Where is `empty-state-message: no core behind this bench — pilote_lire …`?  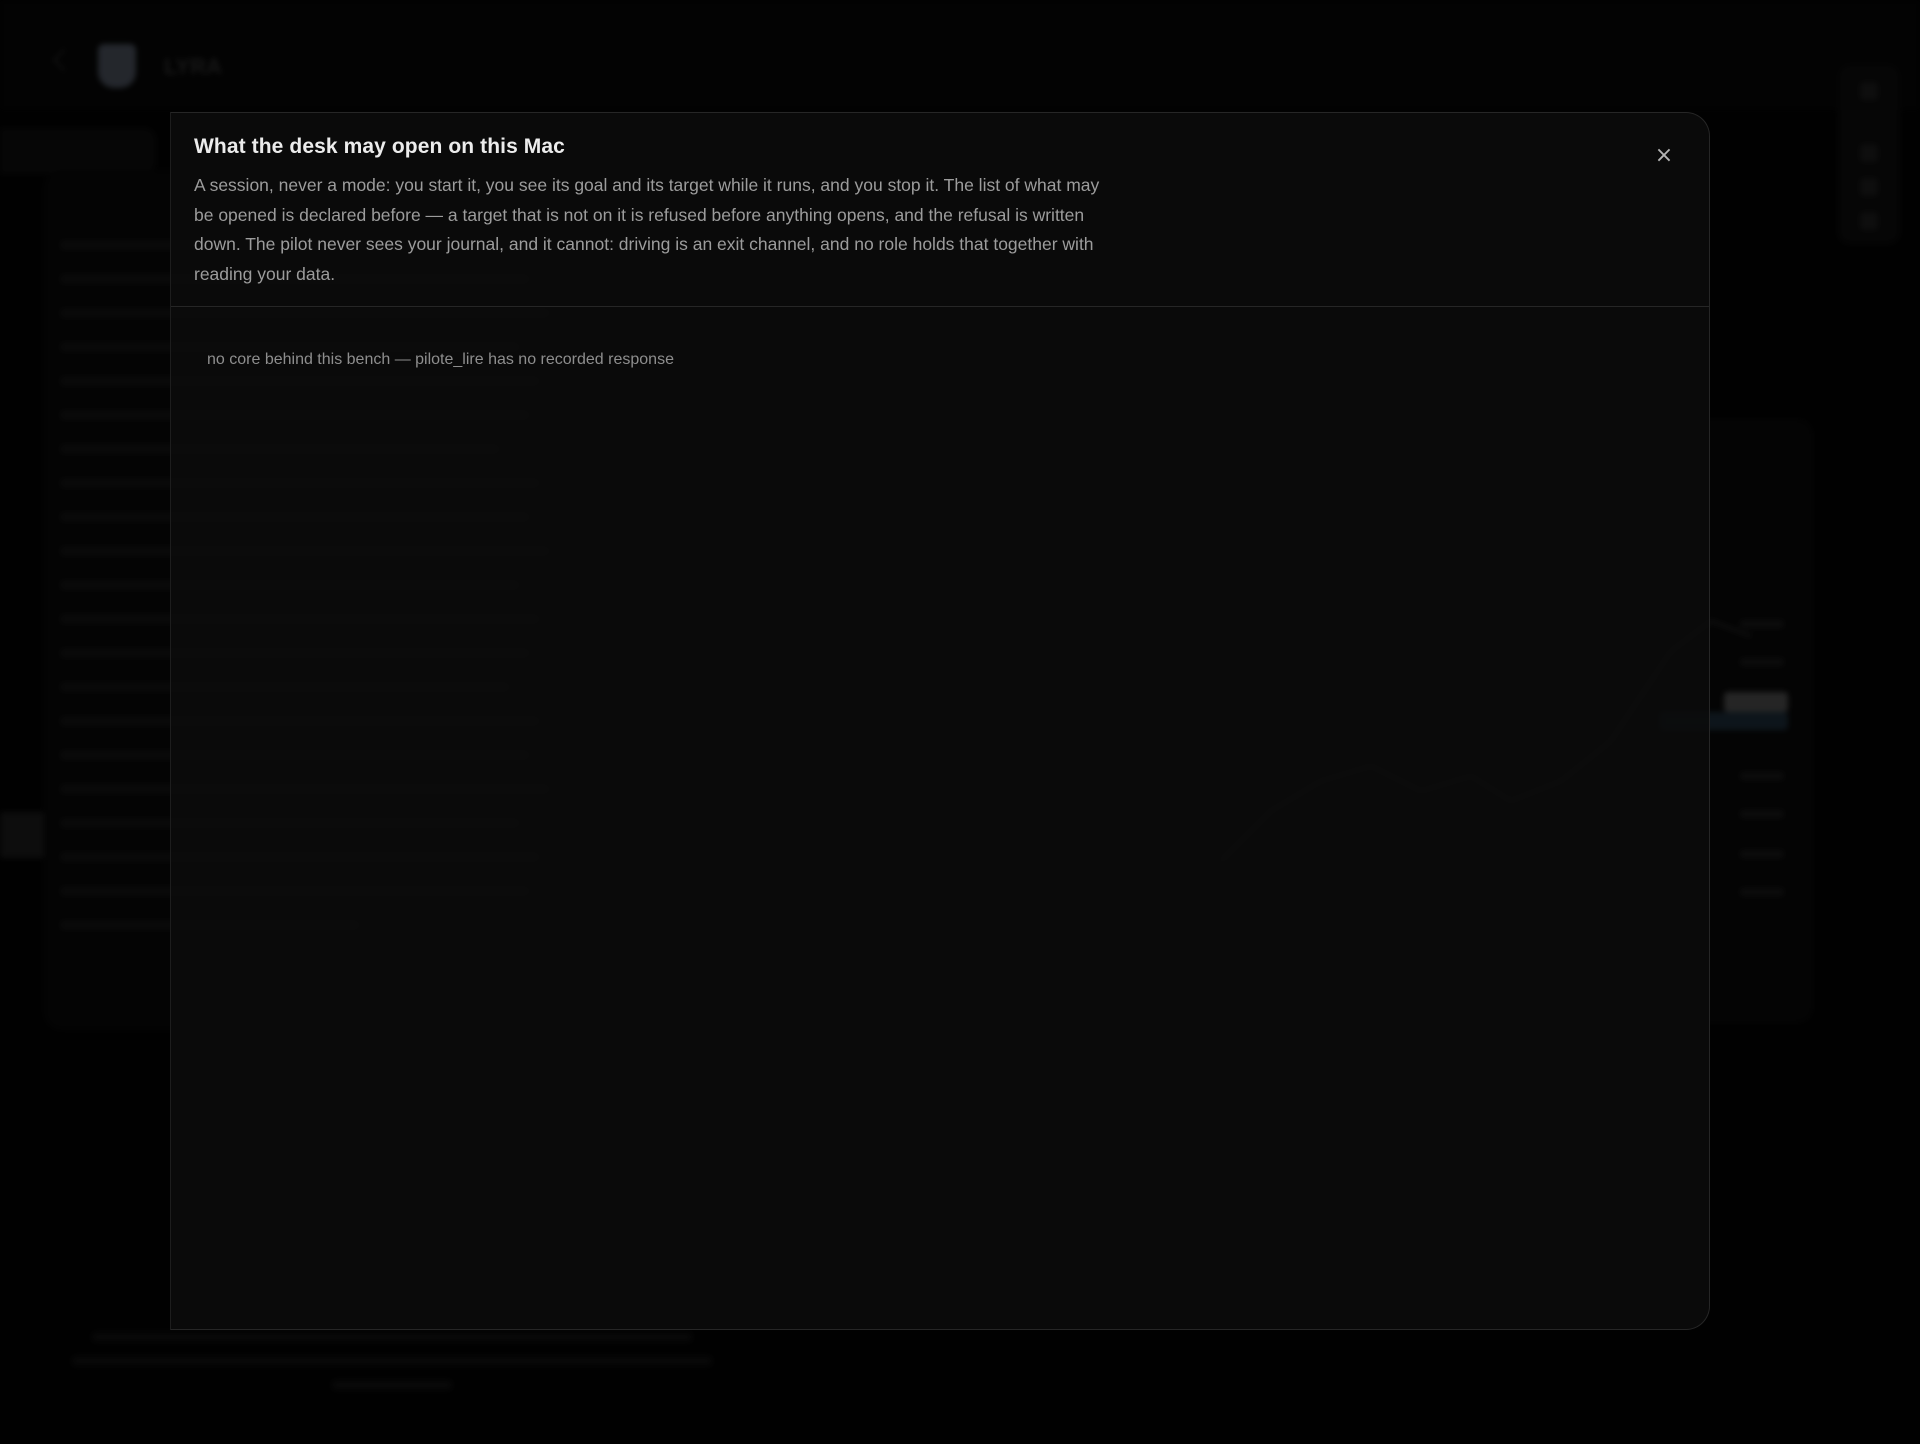
empty-state-message: no core behind this bench — pilote_lire … is located at coordinates (440, 359).